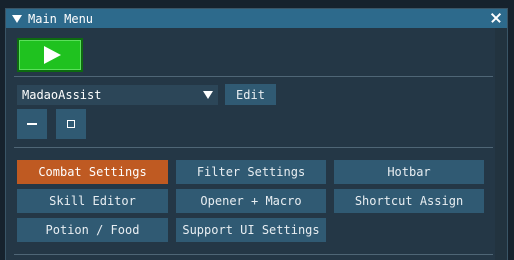  What do you see at coordinates (117, 95) in the screenshot?
I see `profile-combo: MadaoAssist` at bounding box center [117, 95].